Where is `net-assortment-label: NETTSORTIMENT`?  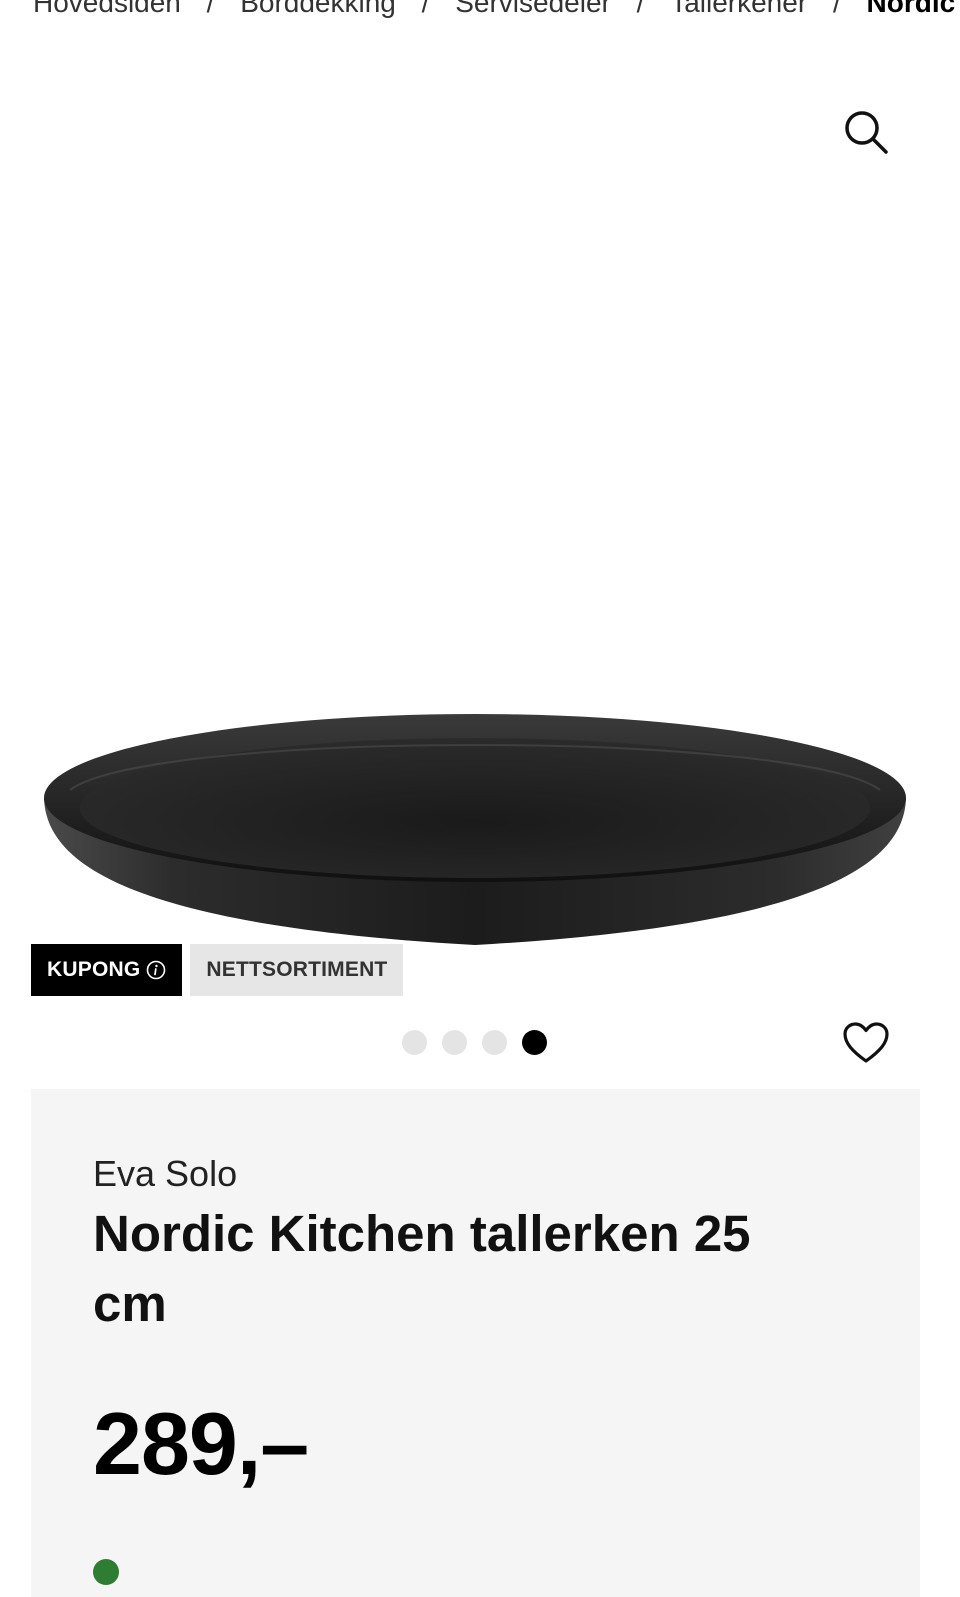 net-assortment-label: NETTSORTIMENT is located at coordinates (297, 969).